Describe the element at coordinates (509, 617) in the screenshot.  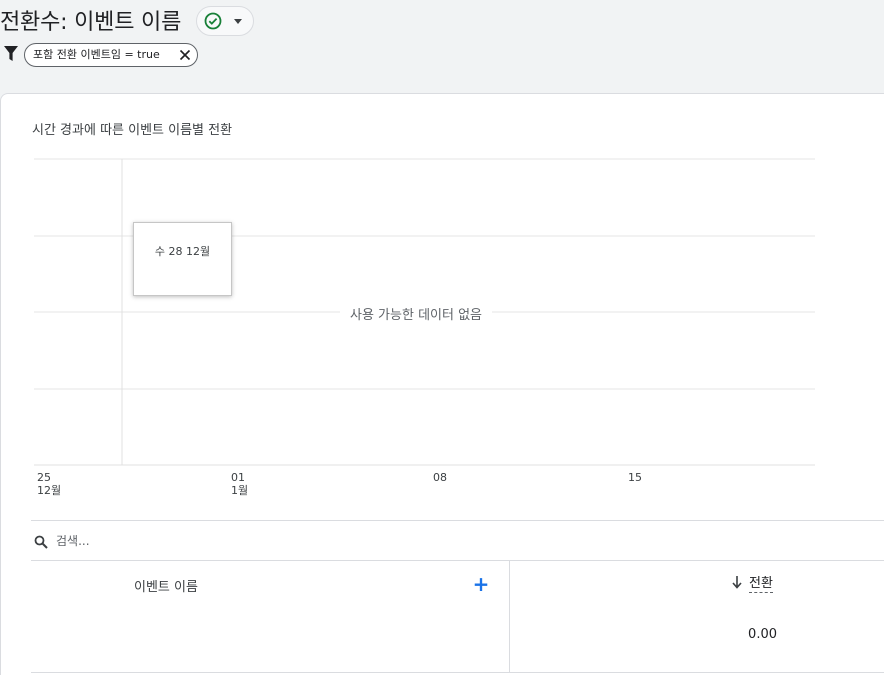
I see `column-divider` at that location.